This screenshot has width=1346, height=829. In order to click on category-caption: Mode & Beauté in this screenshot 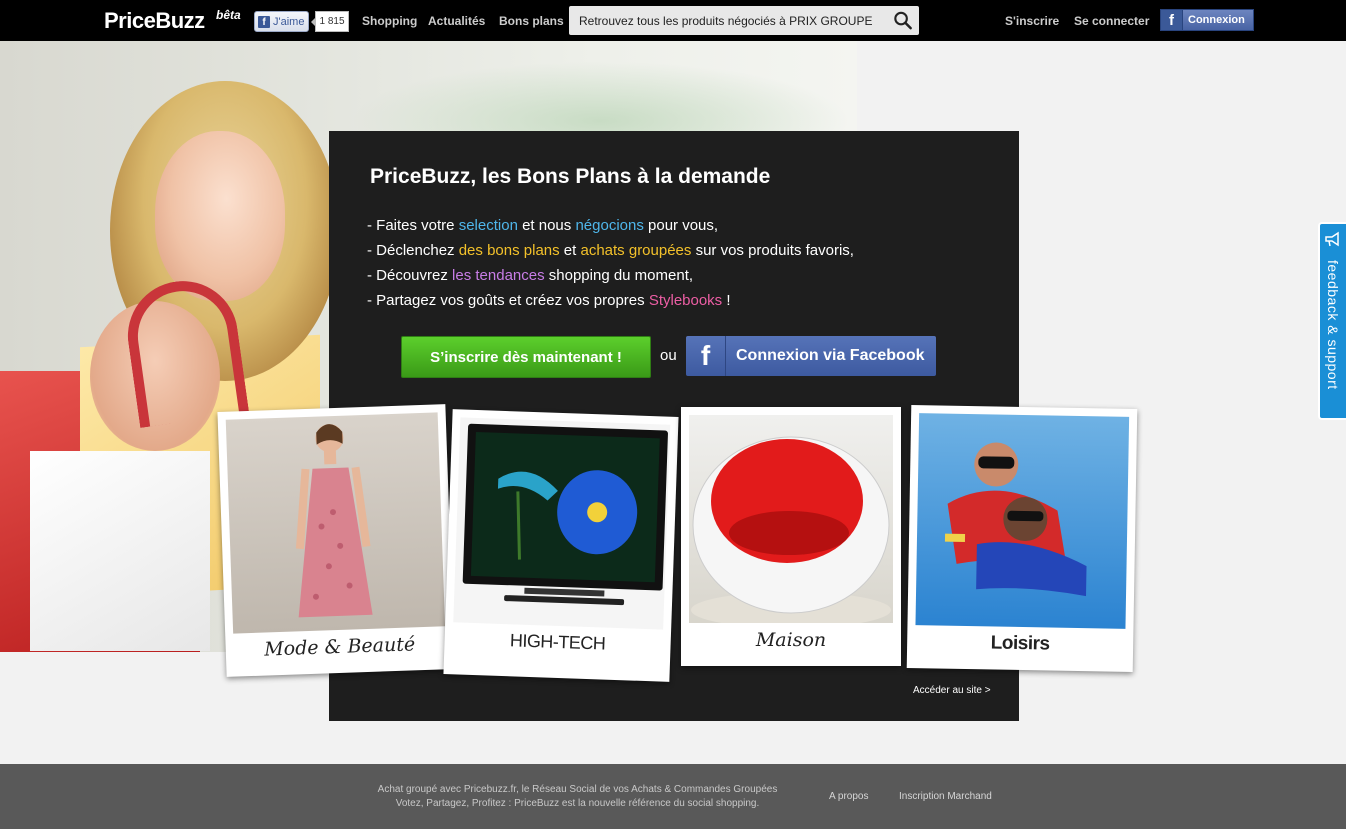, I will do `click(339, 647)`.